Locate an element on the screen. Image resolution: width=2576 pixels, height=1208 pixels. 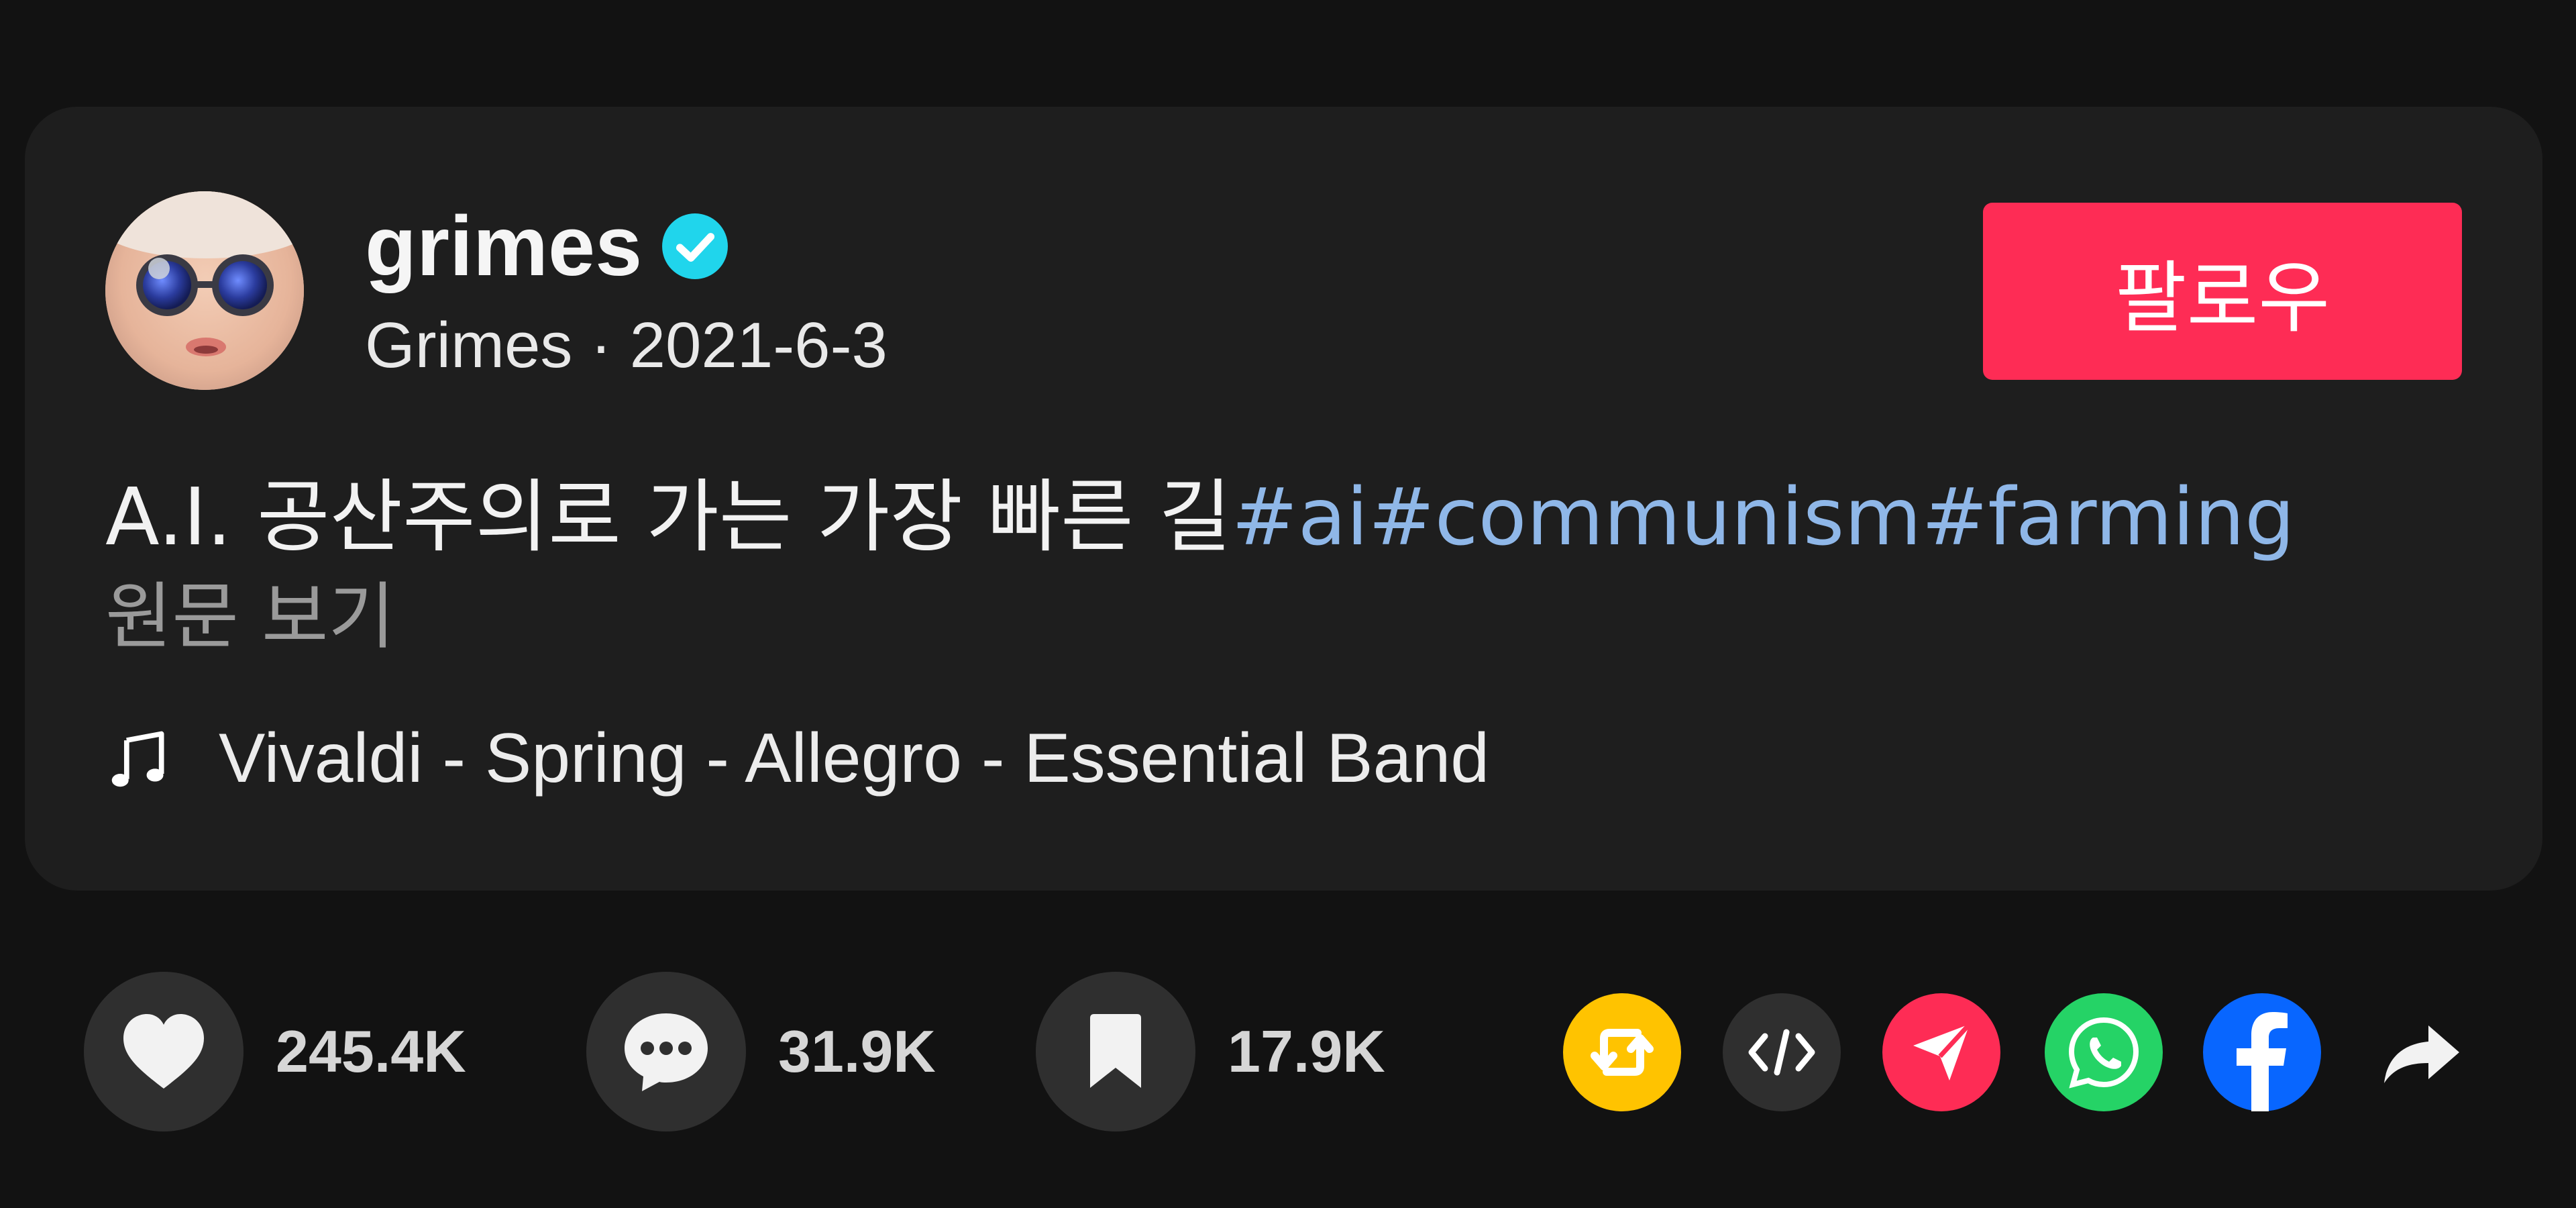
comment-action: 31.9K is located at coordinates (761, 1051).